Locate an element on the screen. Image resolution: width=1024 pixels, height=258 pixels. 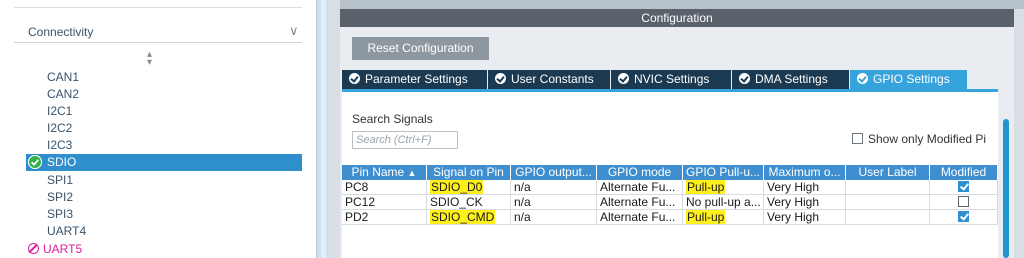
search-signals-label: Search Signals is located at coordinates (392, 119).